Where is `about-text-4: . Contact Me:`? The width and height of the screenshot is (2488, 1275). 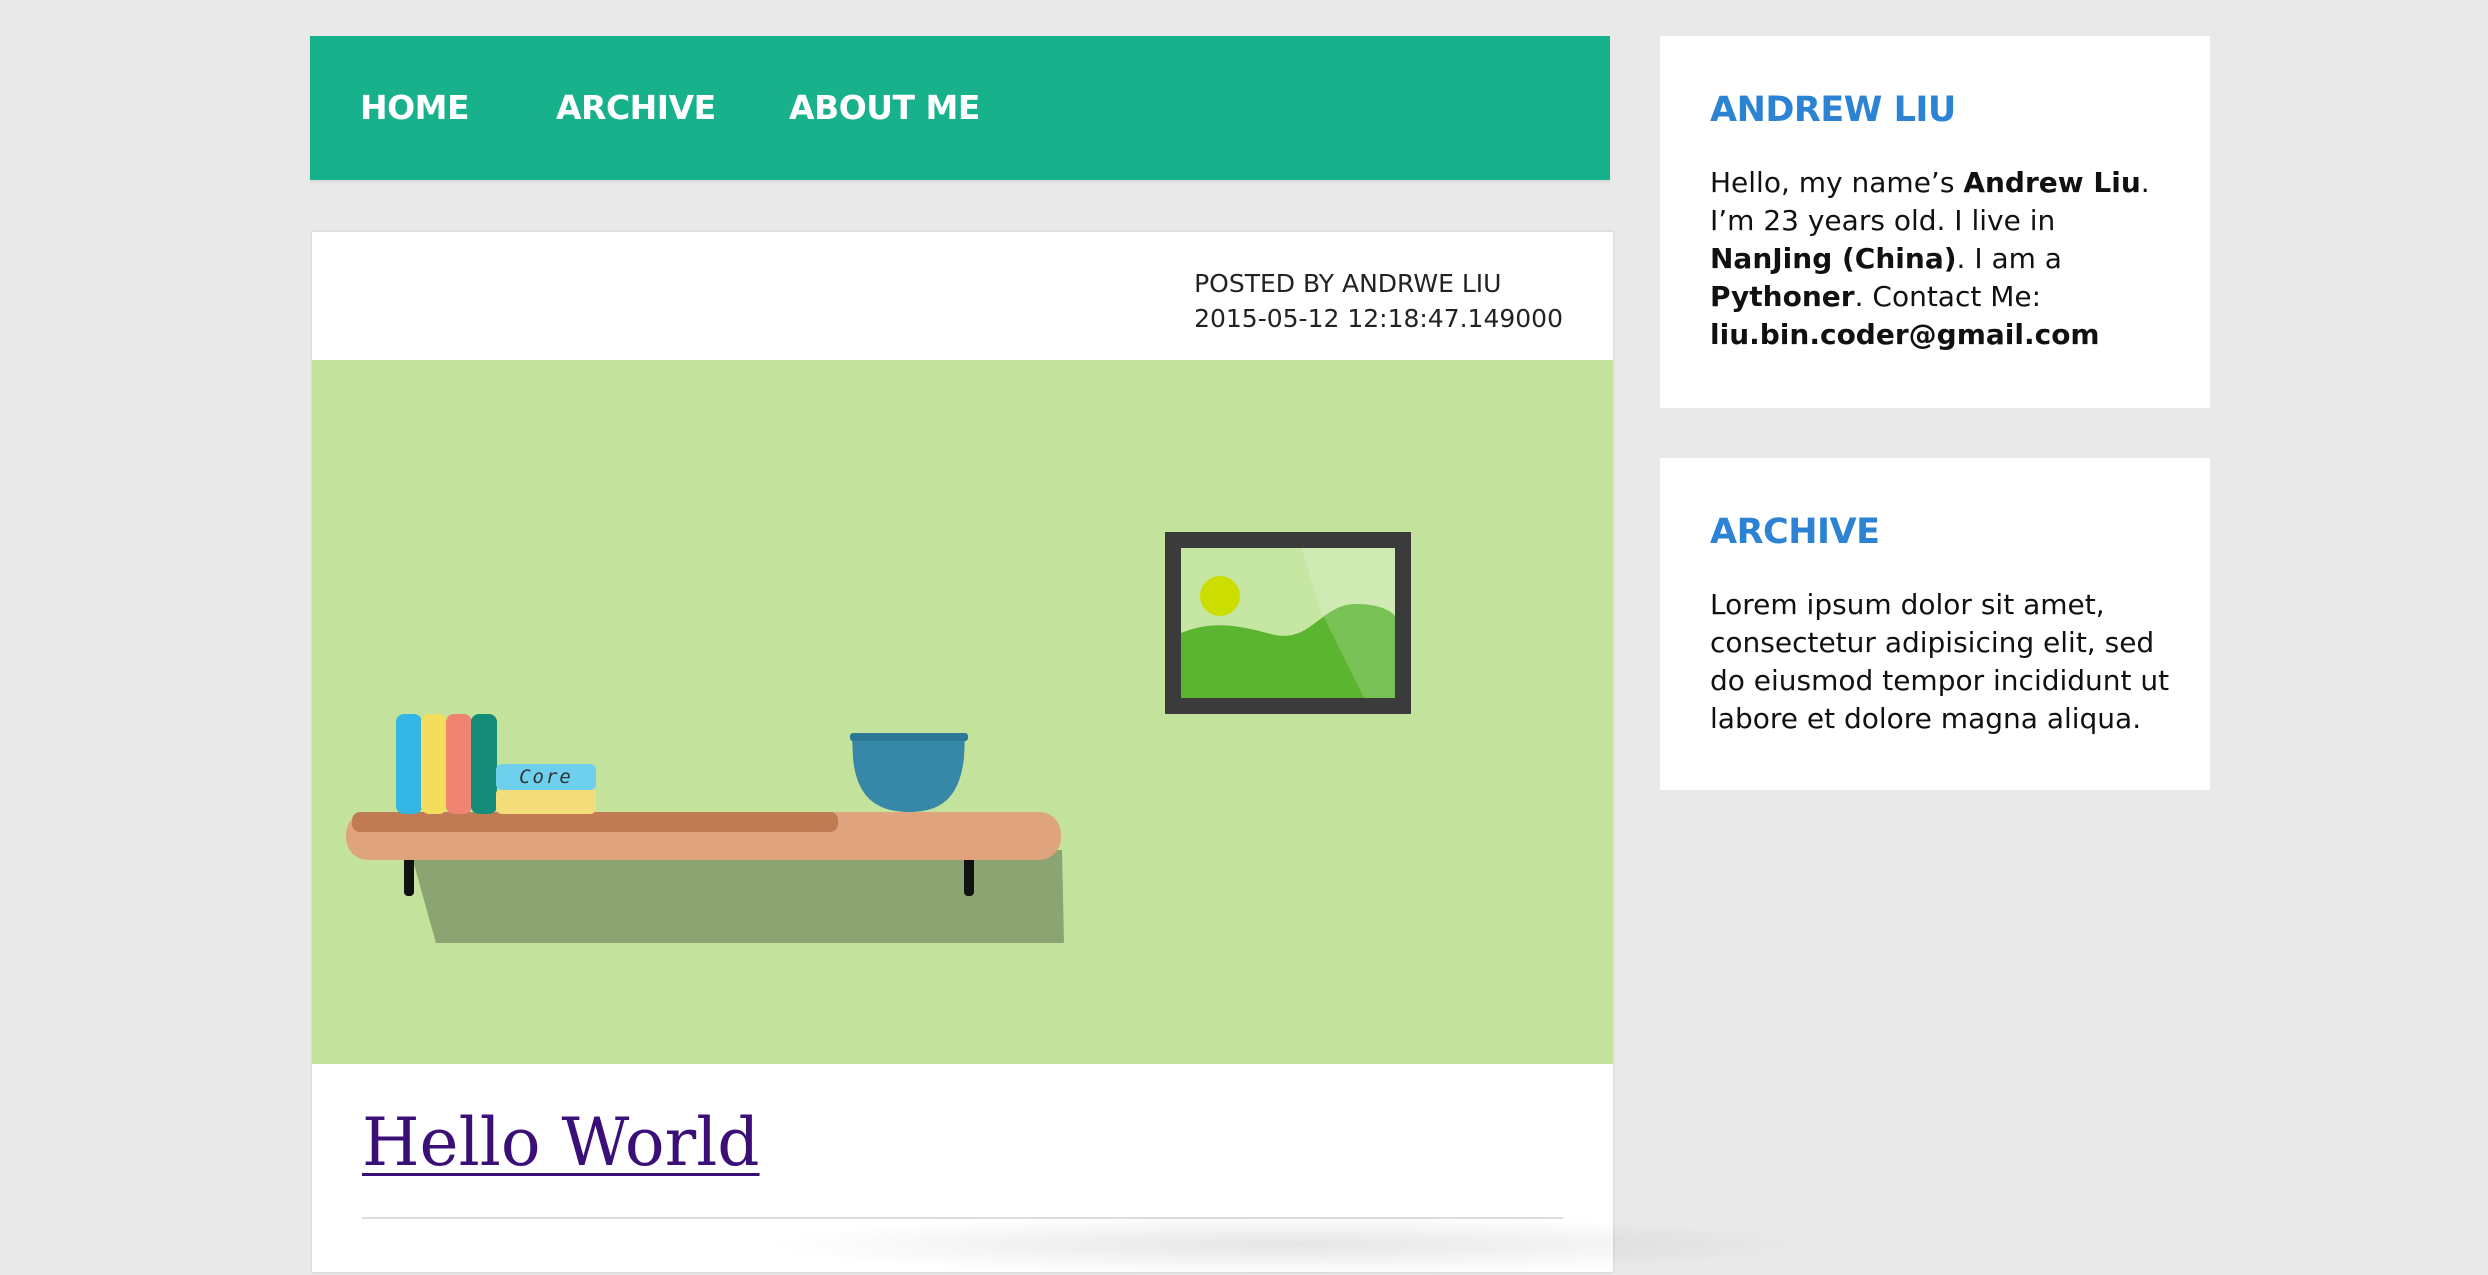
about-text-4: . Contact Me: is located at coordinates (1948, 296).